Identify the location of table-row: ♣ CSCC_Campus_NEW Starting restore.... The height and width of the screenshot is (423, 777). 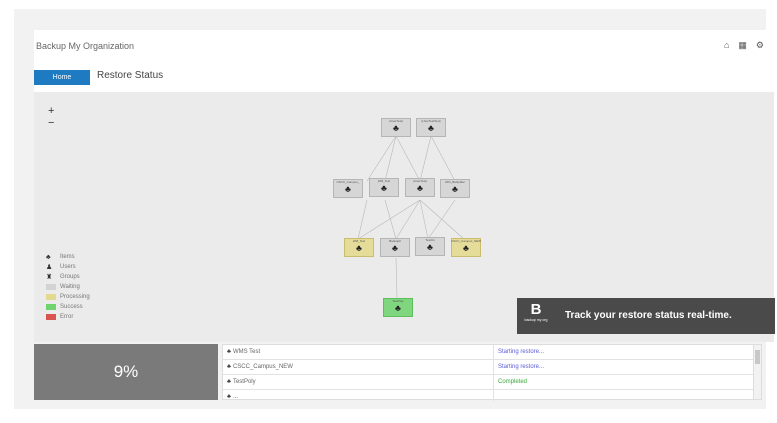
(492, 367).